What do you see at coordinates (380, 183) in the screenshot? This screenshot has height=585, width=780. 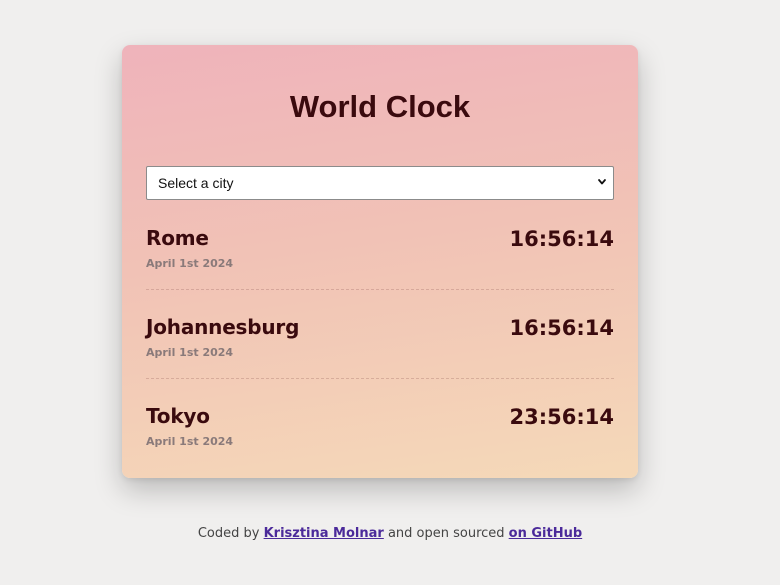 I see `city-select: Select a city` at bounding box center [380, 183].